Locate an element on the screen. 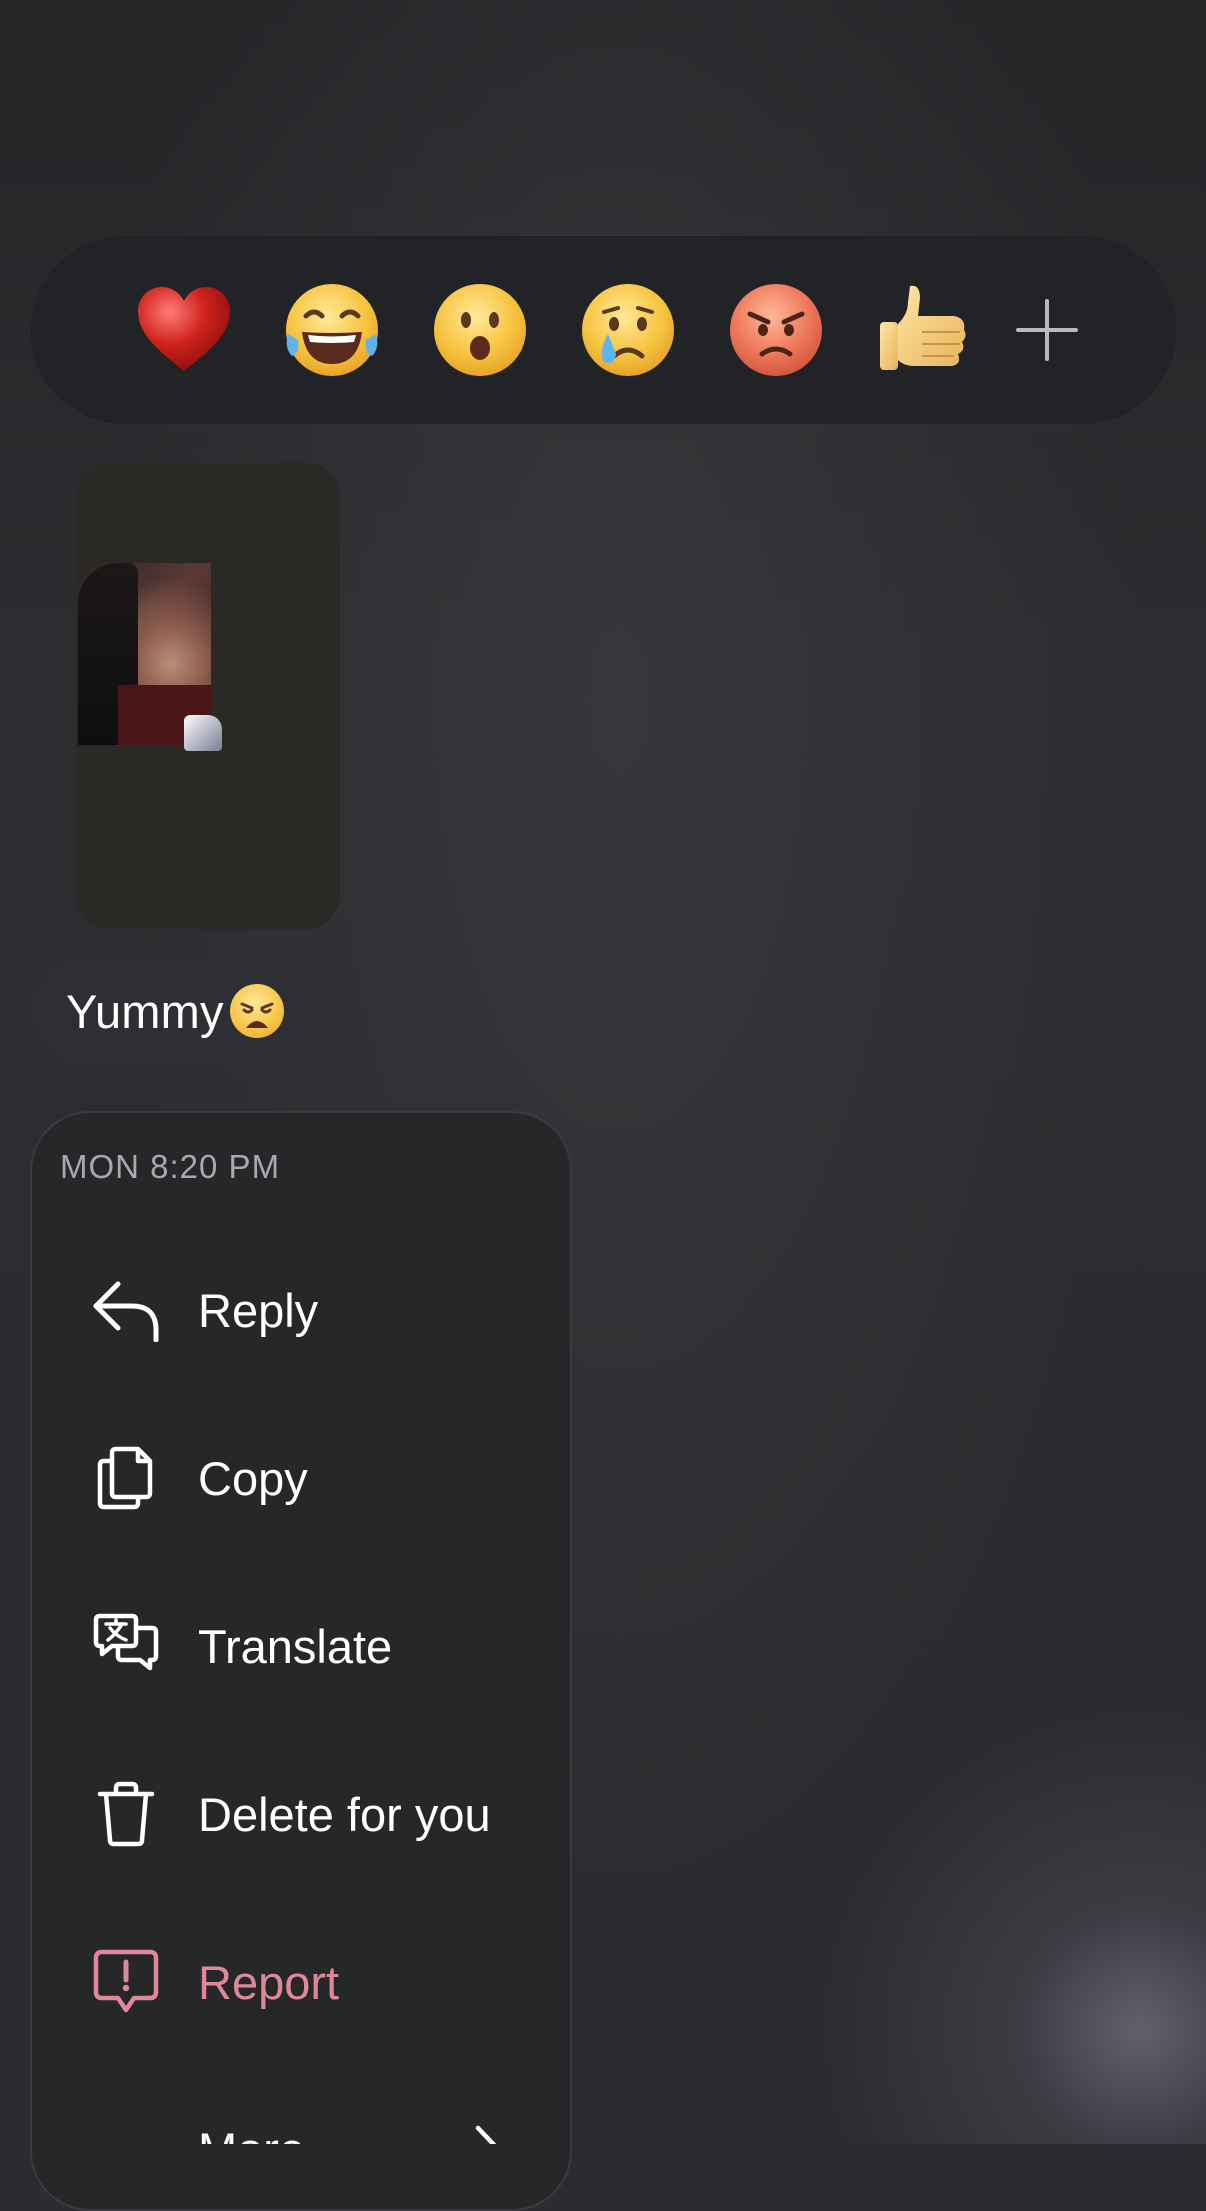 The height and width of the screenshot is (2211, 1206). menu-item-translate: Translate is located at coordinates (301, 1646).